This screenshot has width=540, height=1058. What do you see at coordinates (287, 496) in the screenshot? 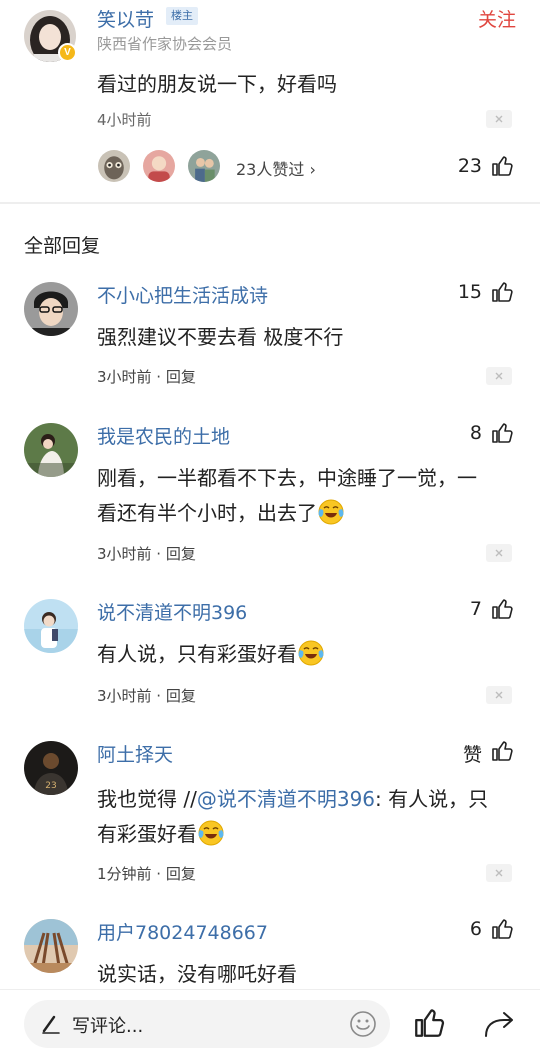
I see `comment-text: 刚看，一半都看不下去，中途睡了一觉，一看还有半个小时，出去了` at bounding box center [287, 496].